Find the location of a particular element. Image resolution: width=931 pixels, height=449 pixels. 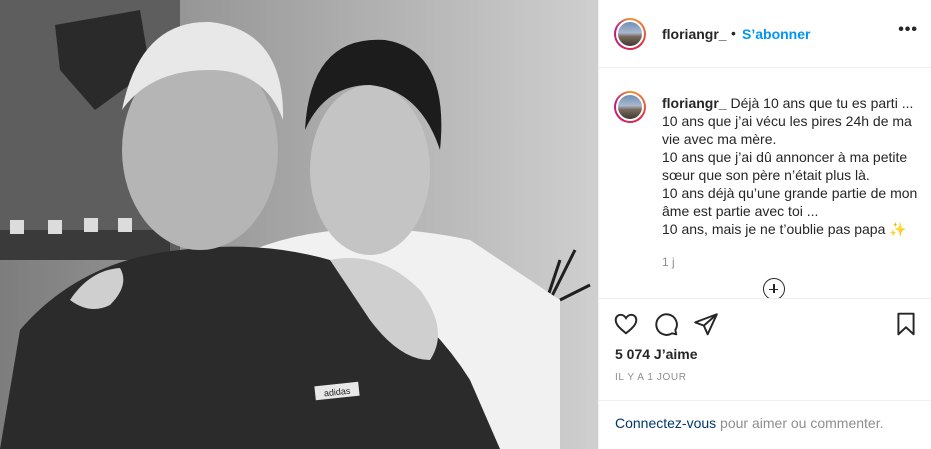

more-options-icon: ••• is located at coordinates (908, 30).